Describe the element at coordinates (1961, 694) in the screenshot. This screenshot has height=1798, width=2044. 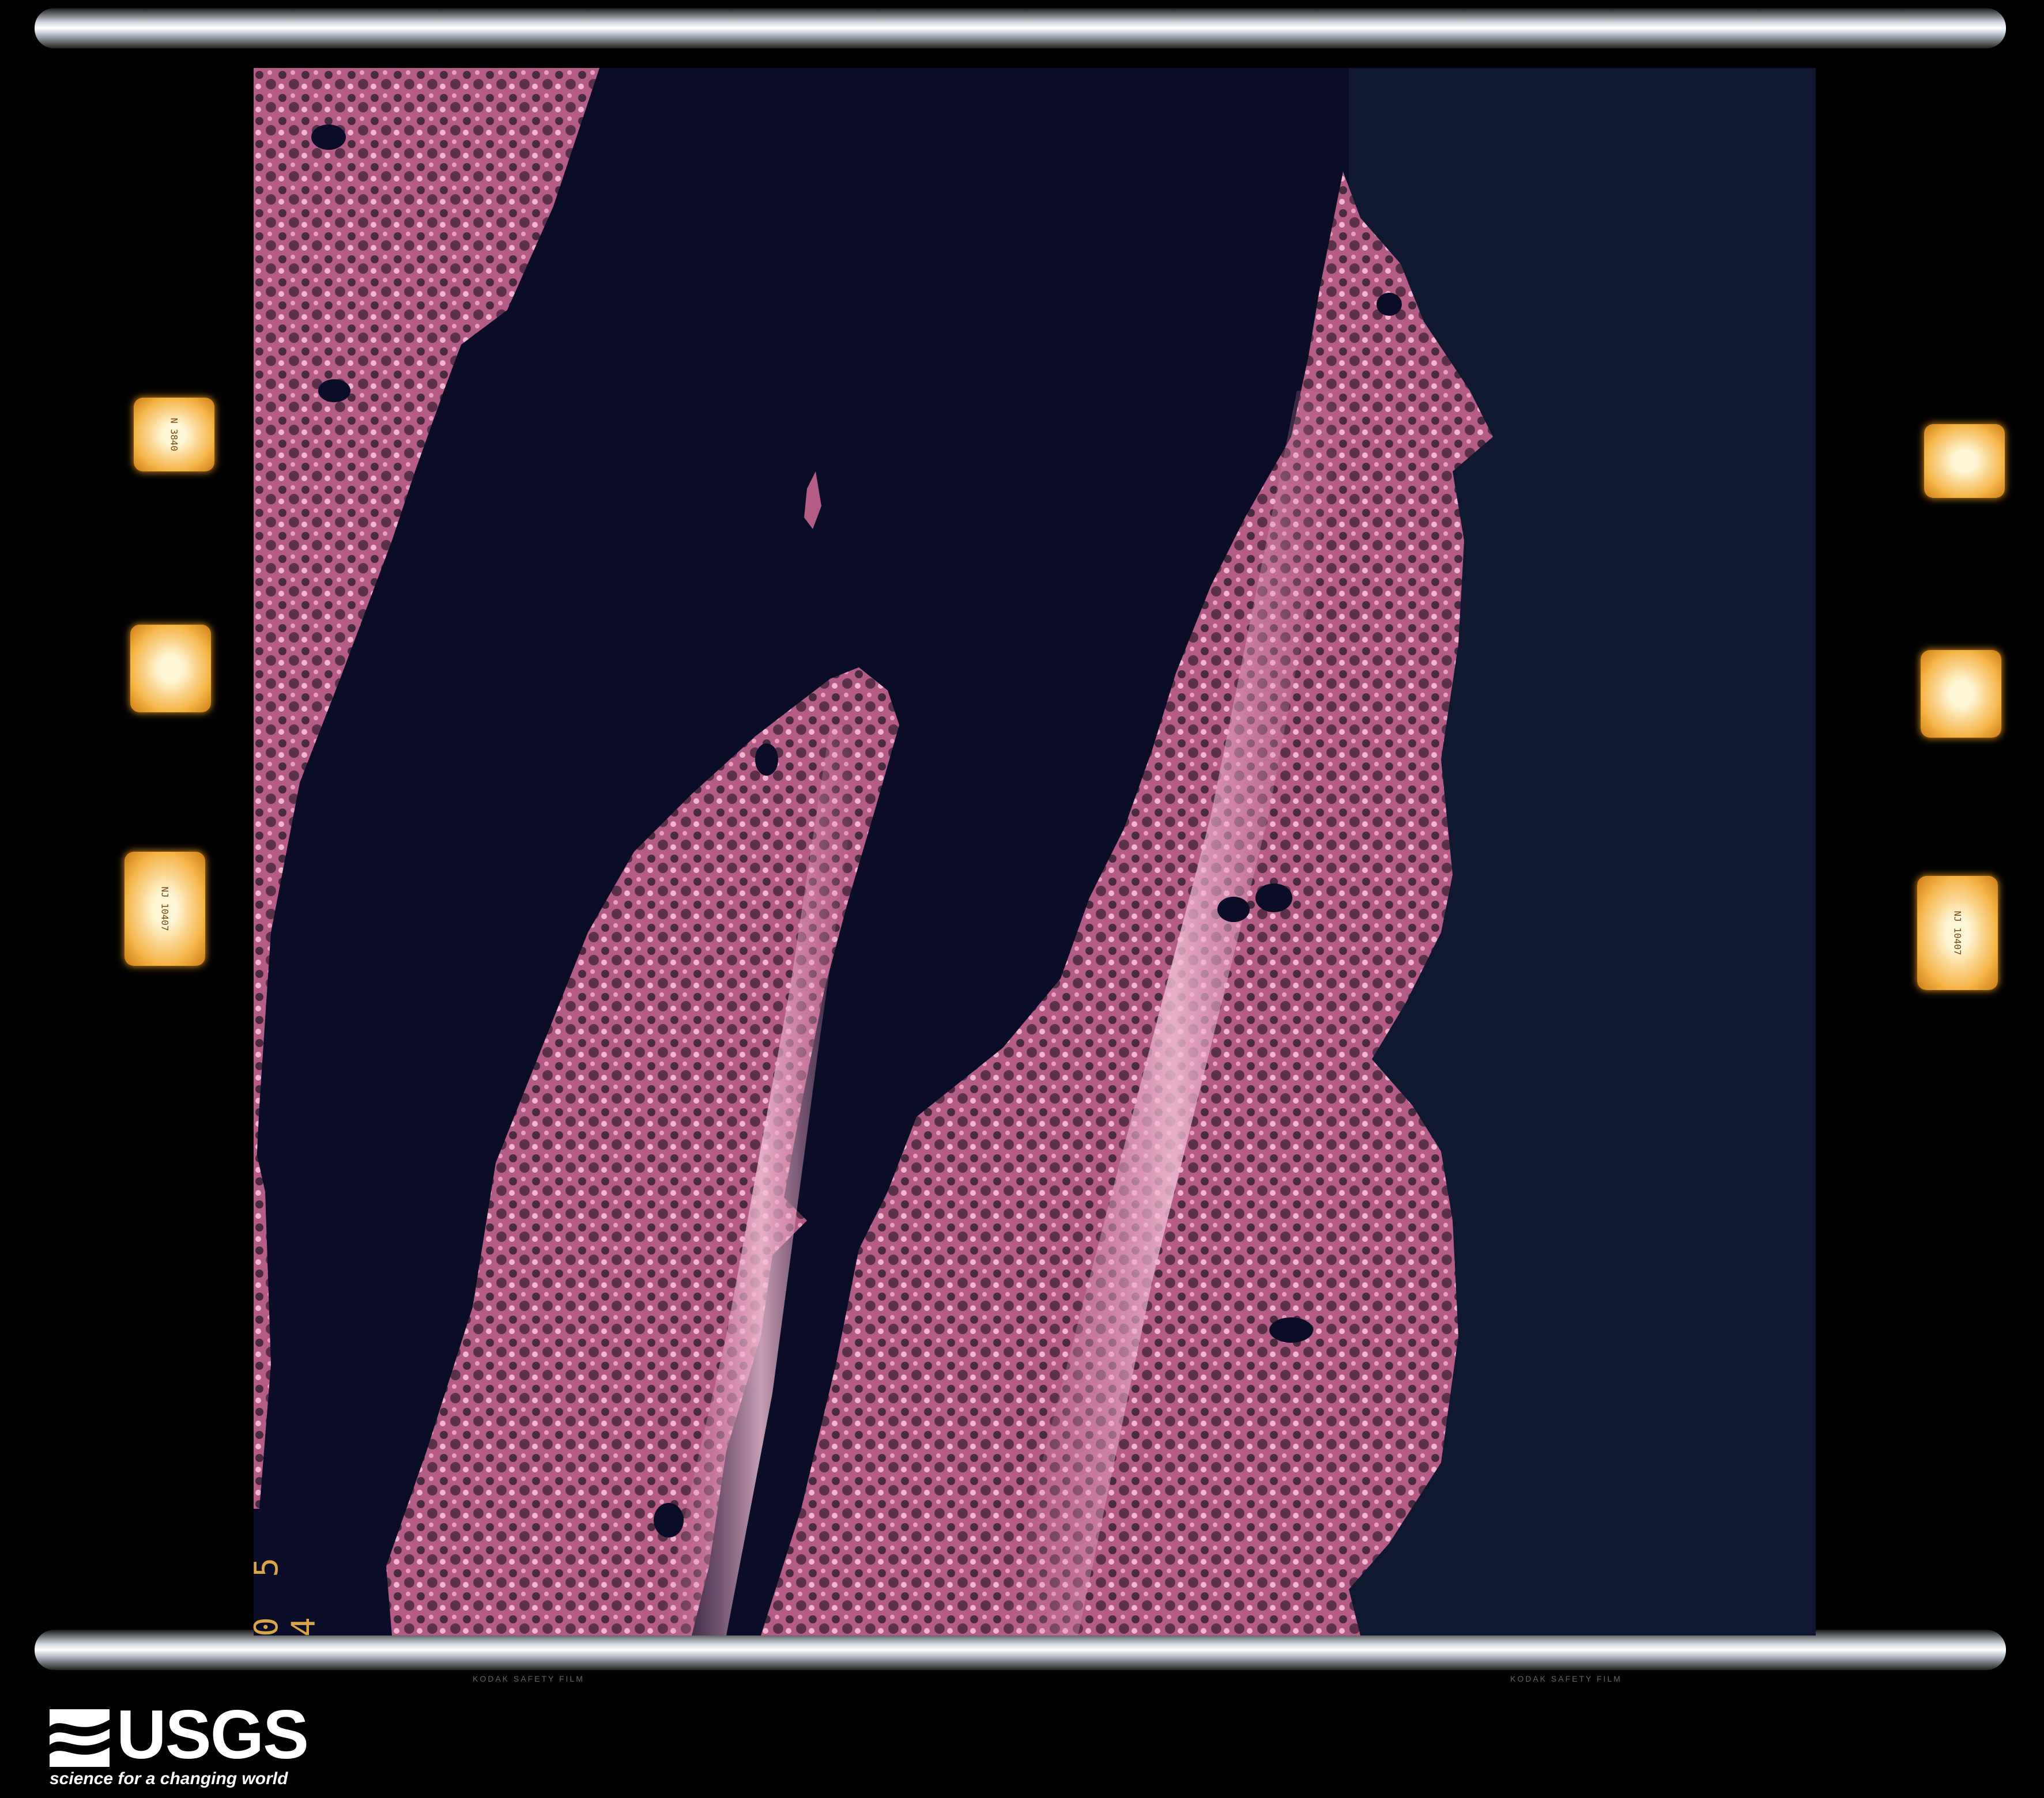
I see `fiducial-clock-marker-right` at that location.